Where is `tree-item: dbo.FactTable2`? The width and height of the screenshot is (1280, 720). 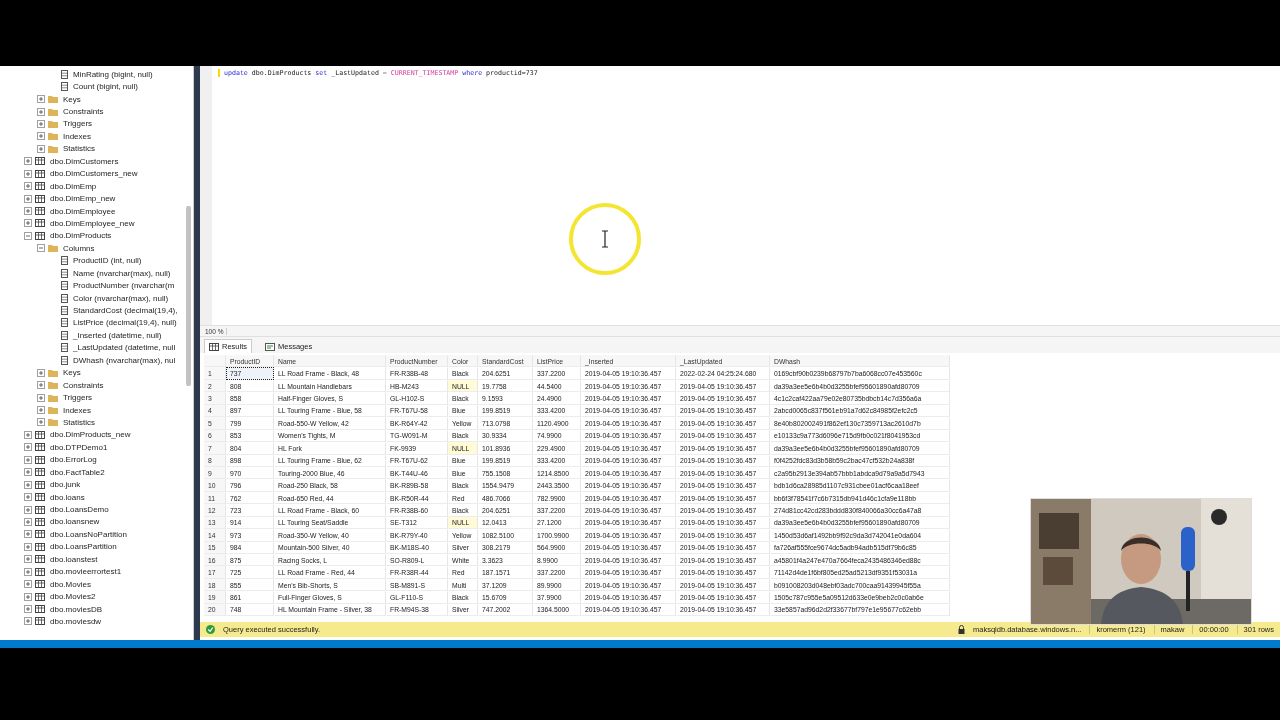 tree-item: dbo.FactTable2 is located at coordinates (77, 472).